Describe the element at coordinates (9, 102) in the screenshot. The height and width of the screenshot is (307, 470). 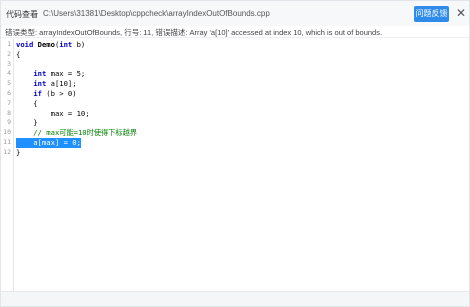
I see `line-number: 7` at that location.